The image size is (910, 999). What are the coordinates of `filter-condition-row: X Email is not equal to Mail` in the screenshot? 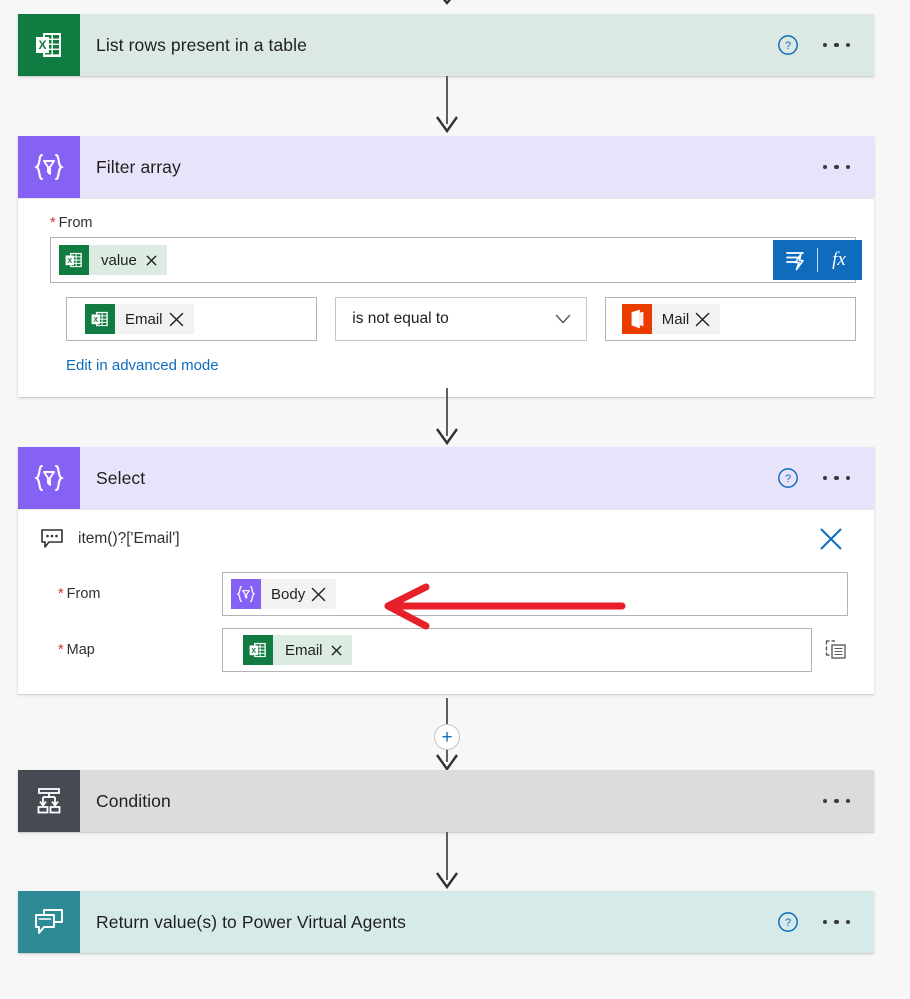 It's located at (446, 319).